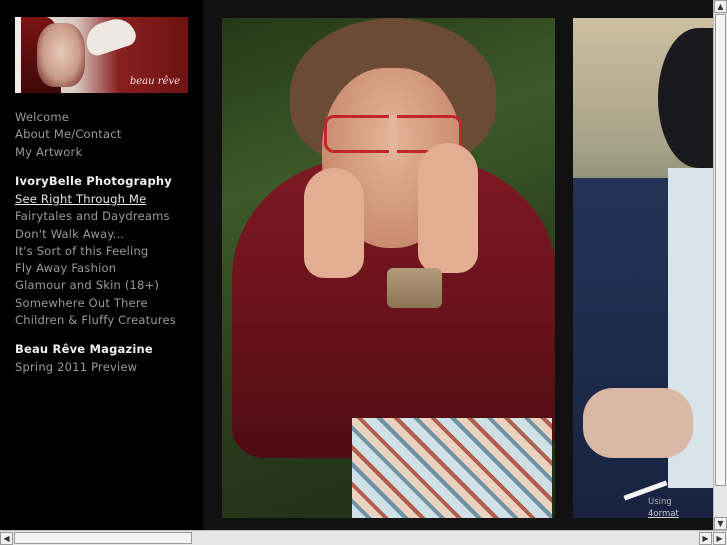 This screenshot has height=545, width=727. What do you see at coordinates (95, 303) in the screenshot?
I see `gallery-somewhere-out-there: Somewhere Out There` at bounding box center [95, 303].